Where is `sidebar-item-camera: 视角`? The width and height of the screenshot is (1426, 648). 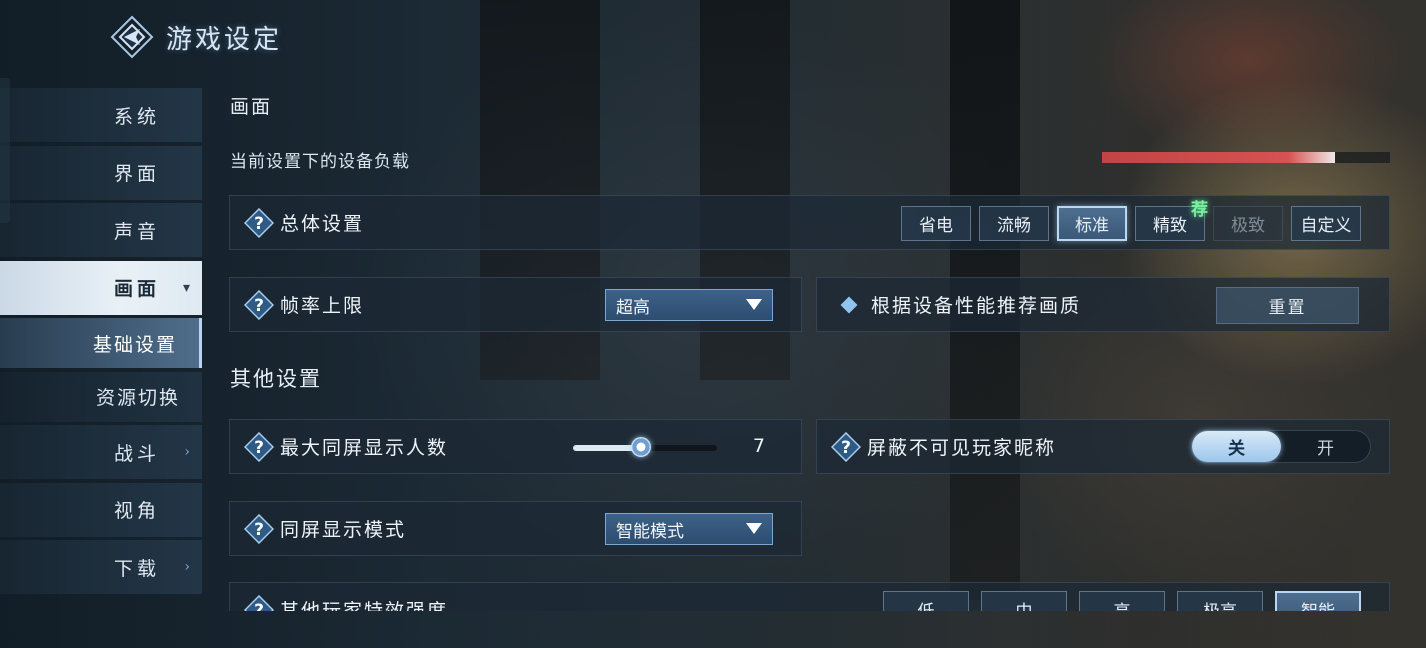
sidebar-item-camera: 视角 is located at coordinates (101, 509).